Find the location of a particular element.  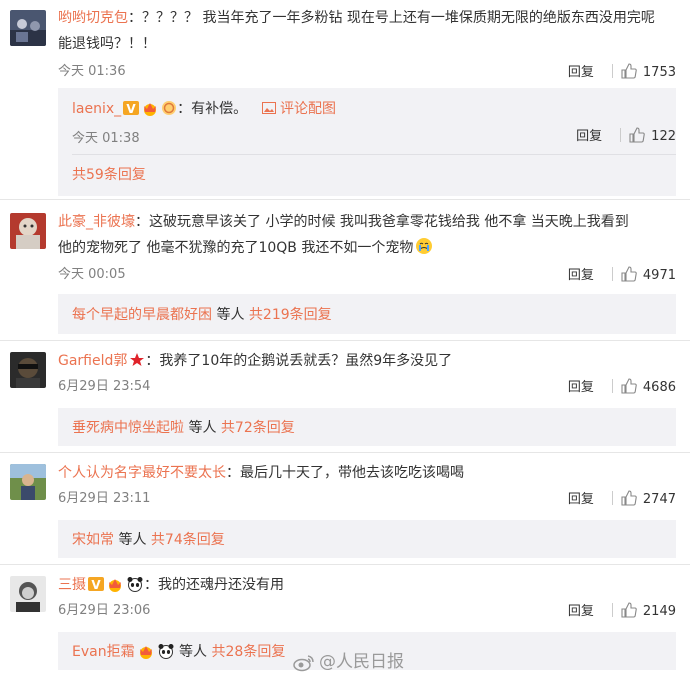

comment-time: 6月29日 23:54 is located at coordinates (104, 386).